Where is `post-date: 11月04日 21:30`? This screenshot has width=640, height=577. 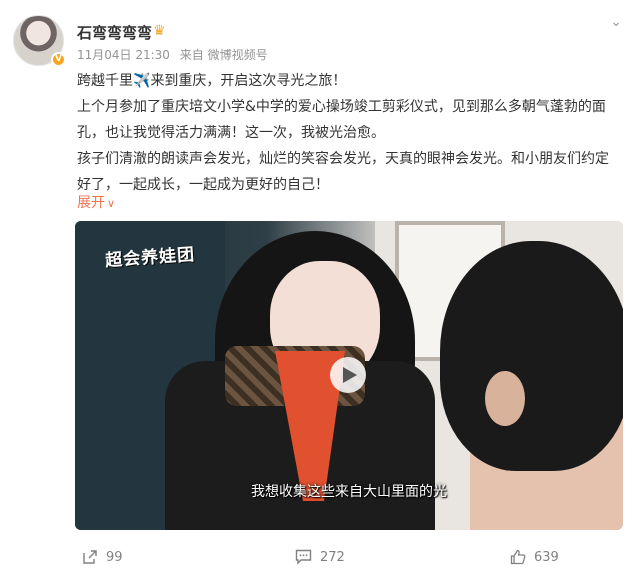
post-date: 11月04日 21:30 is located at coordinates (123, 55).